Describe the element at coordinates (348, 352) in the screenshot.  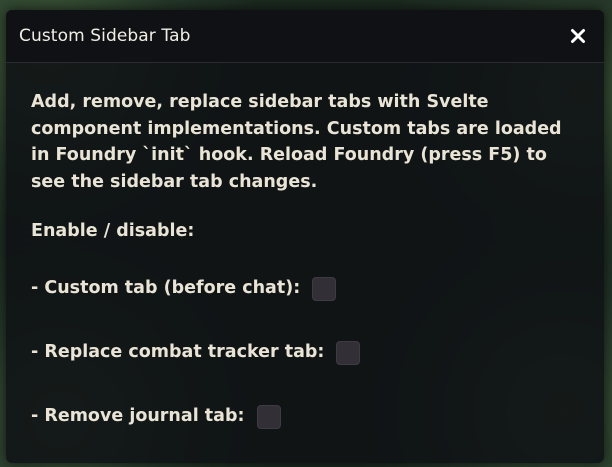
I see `replace-combat-tracker-checkbox` at that location.